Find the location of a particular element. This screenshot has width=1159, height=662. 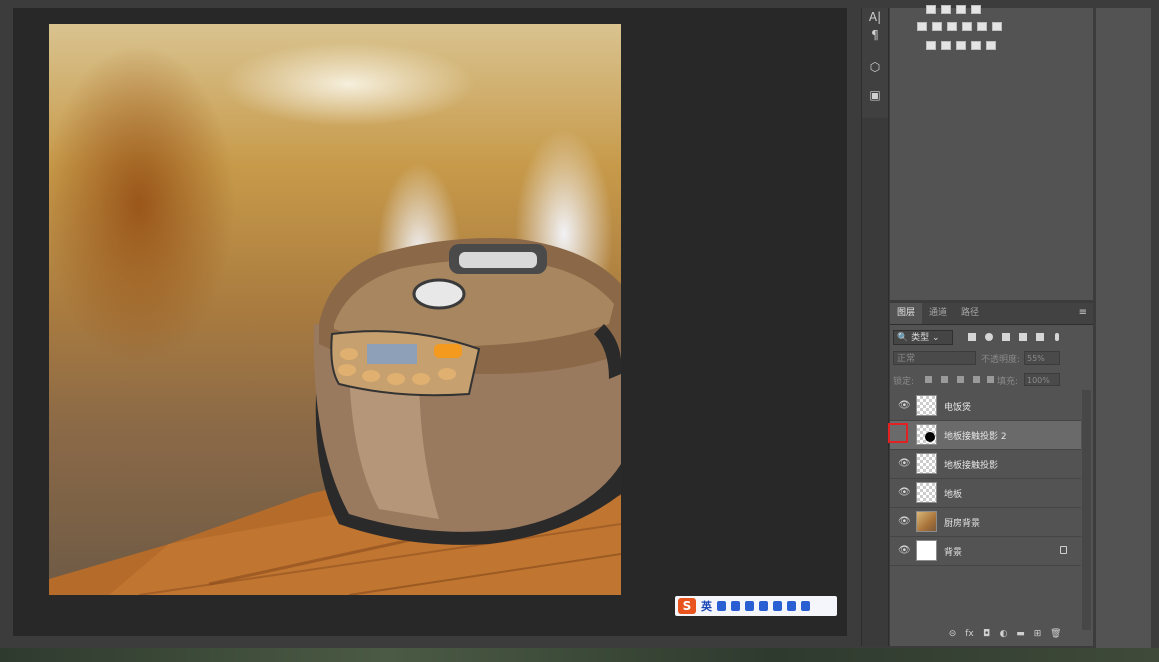

new-layer-icon: ⊞ is located at coordinates (1037, 634).